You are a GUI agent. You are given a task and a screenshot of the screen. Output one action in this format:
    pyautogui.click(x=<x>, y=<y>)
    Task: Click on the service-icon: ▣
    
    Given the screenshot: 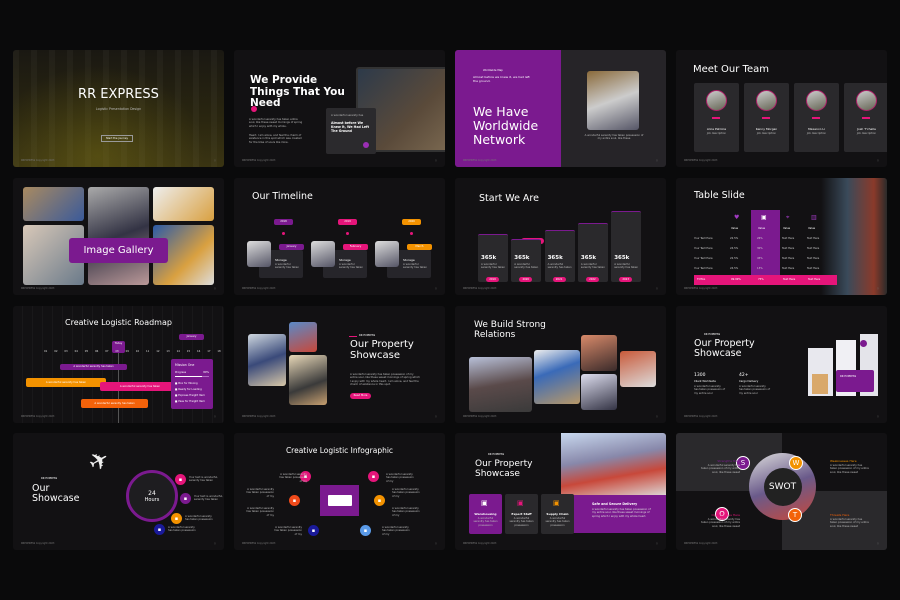 What is the action you would take?
    pyautogui.click(x=484, y=503)
    